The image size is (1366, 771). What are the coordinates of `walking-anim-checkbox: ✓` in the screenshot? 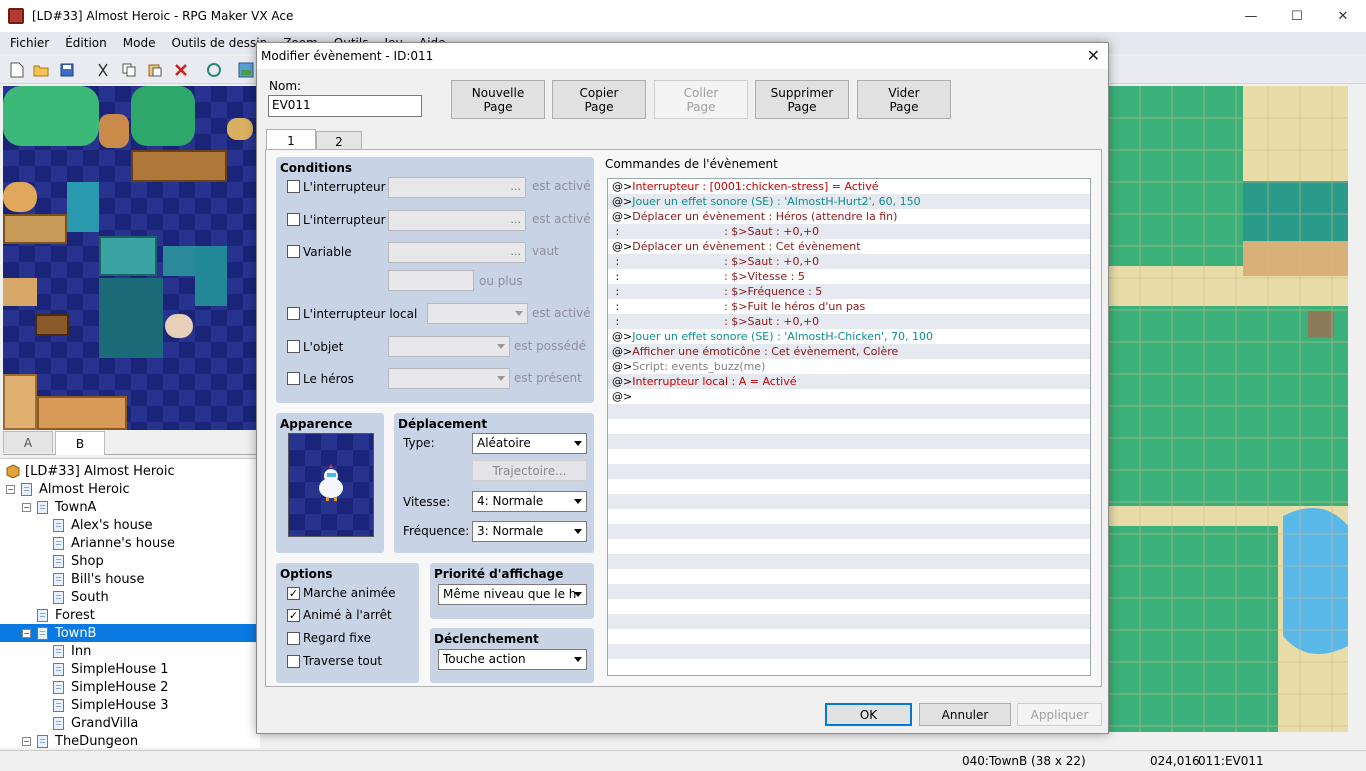 It's located at (293, 593).